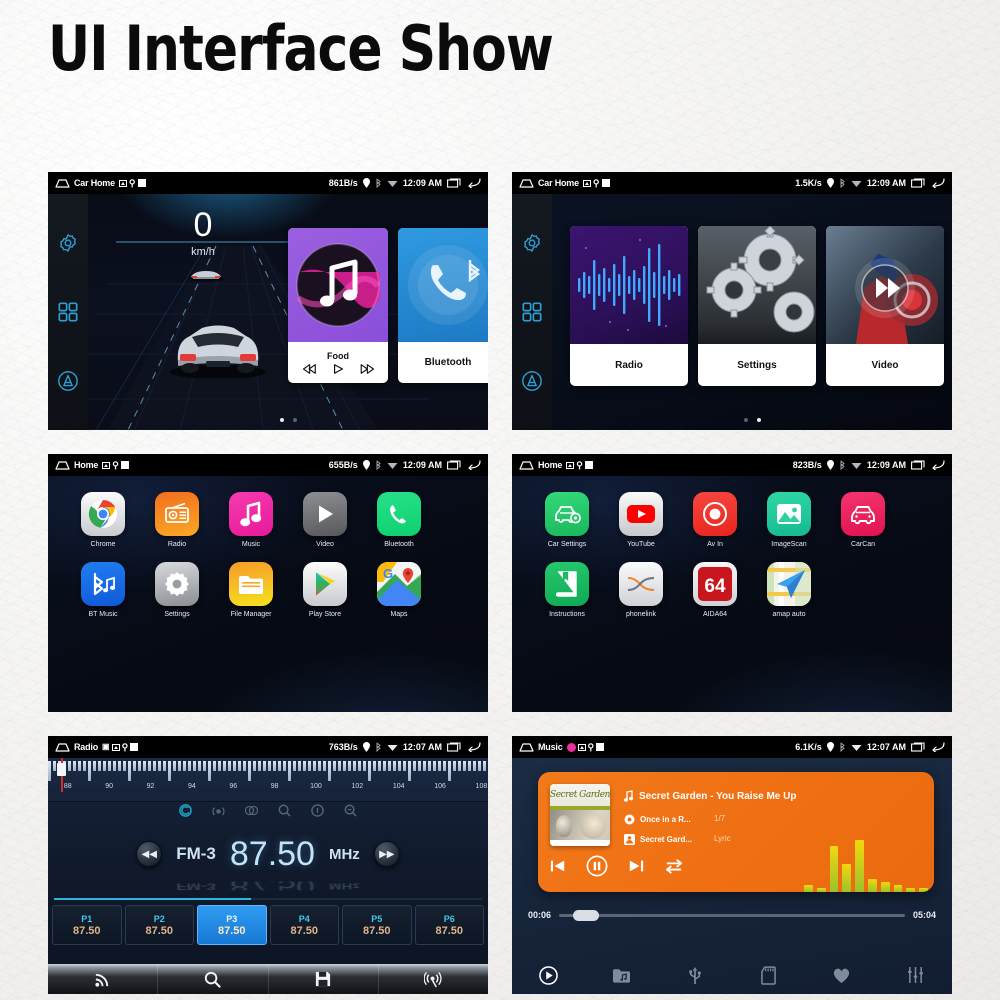 The height and width of the screenshot is (1000, 1000). I want to click on settings-card: Settings, so click(757, 306).